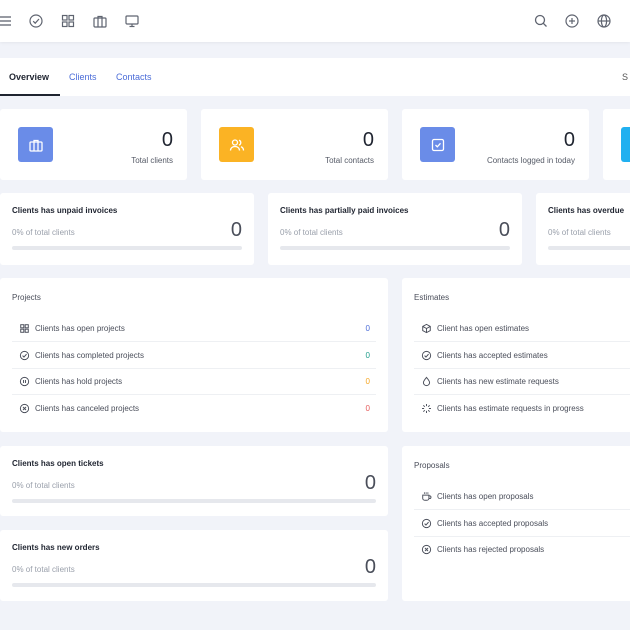 This screenshot has height=630, width=630. What do you see at coordinates (624, 77) in the screenshot?
I see `tab-edge-text: S` at bounding box center [624, 77].